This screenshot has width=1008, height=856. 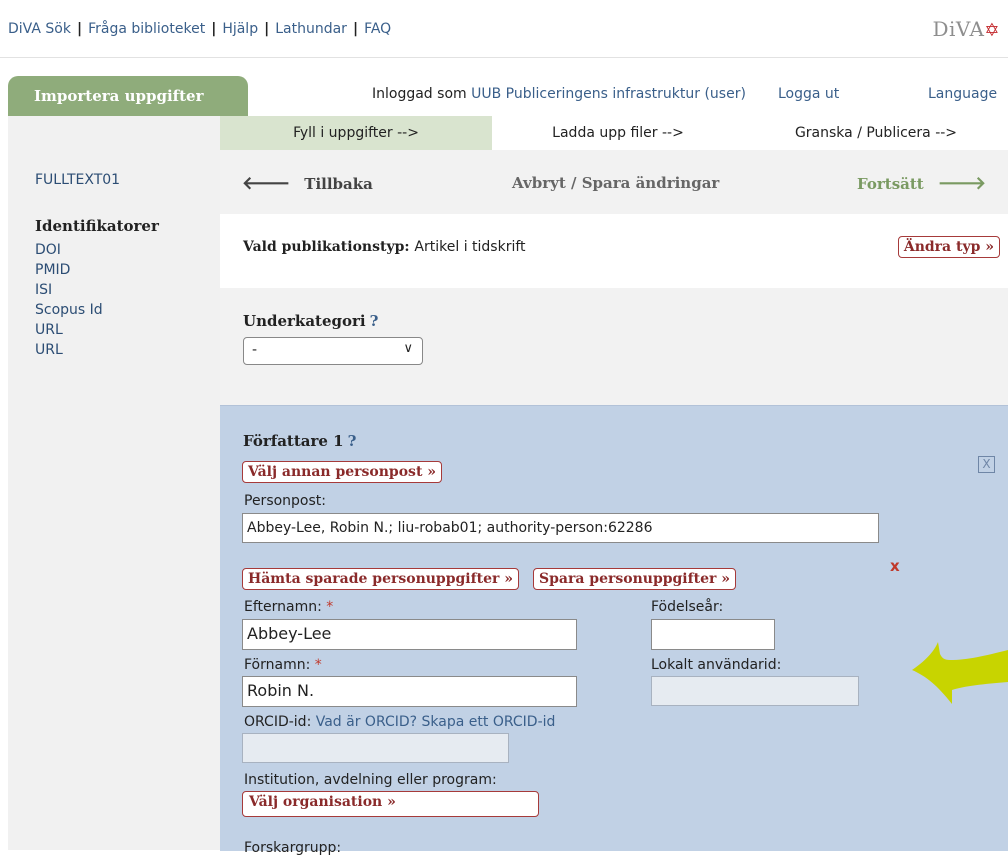 What do you see at coordinates (304, 321) in the screenshot?
I see `subcategory-heading: Underkategori` at bounding box center [304, 321].